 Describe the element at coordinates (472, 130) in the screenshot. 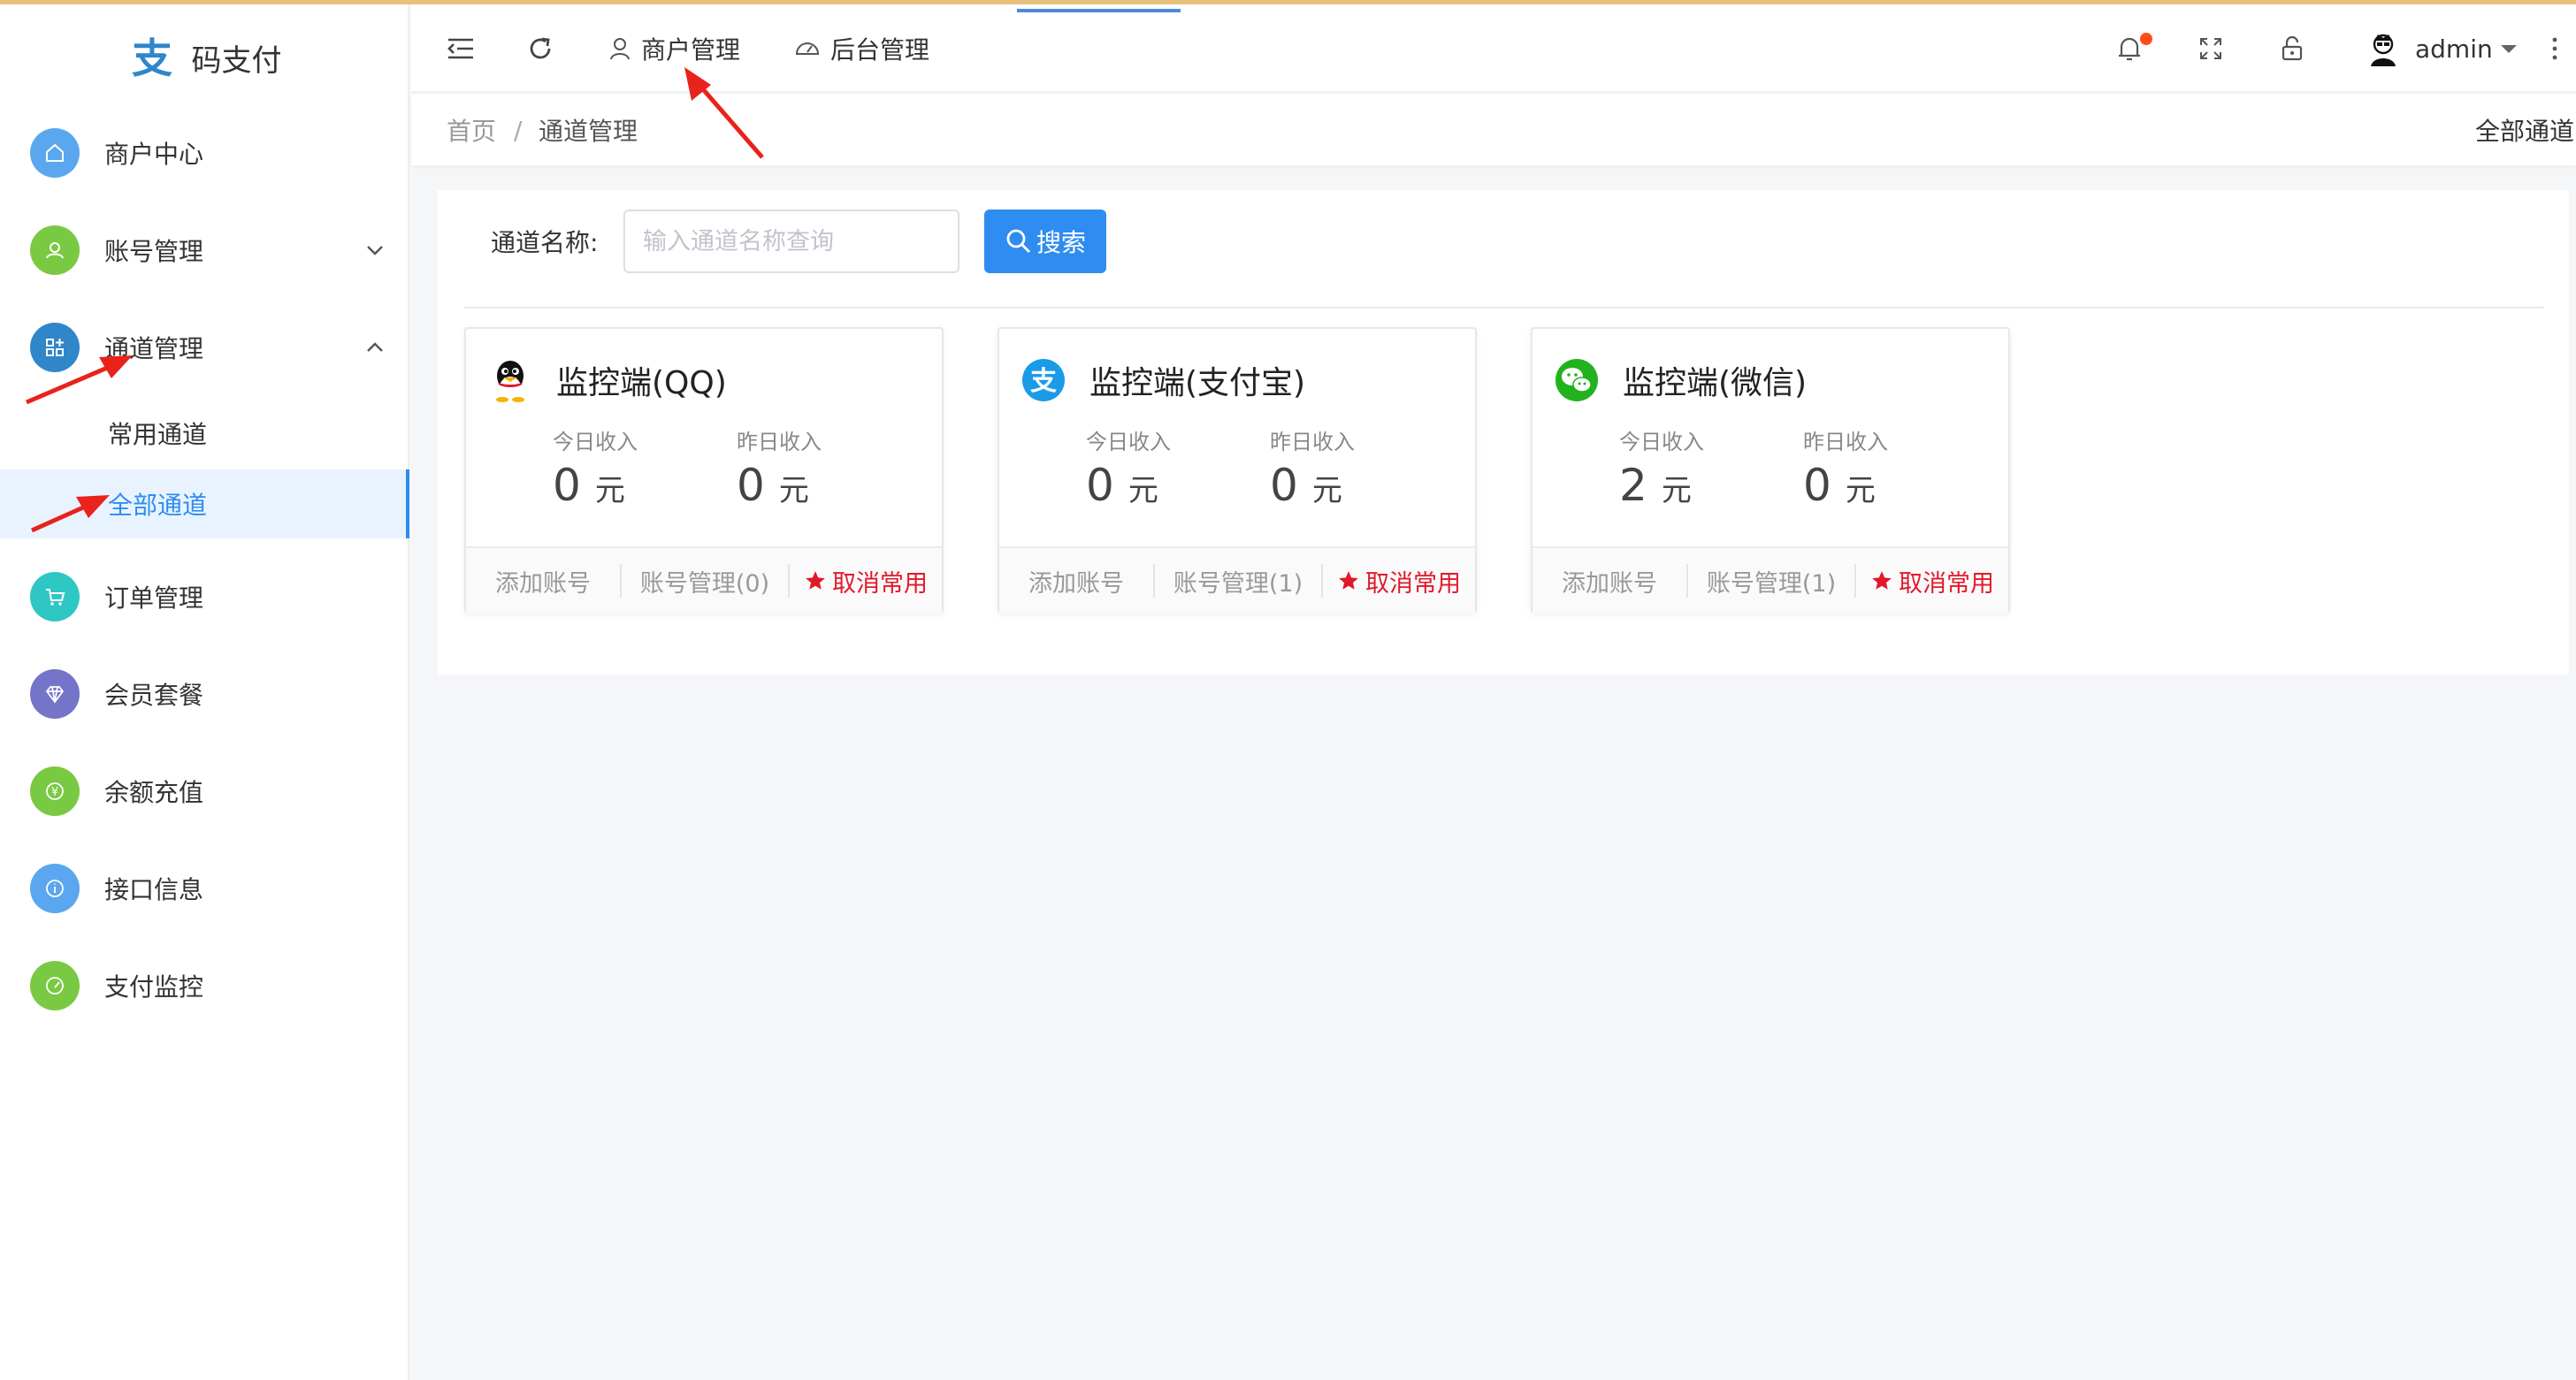

I see `breadcrumb-home: 首页` at that location.